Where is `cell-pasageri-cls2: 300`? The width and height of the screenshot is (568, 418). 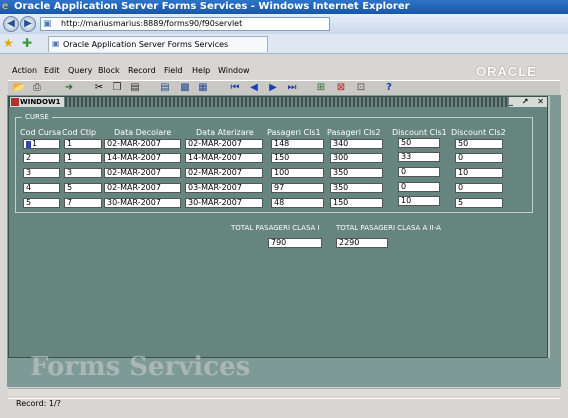
cell-pasageri-cls2: 300 is located at coordinates (356, 158).